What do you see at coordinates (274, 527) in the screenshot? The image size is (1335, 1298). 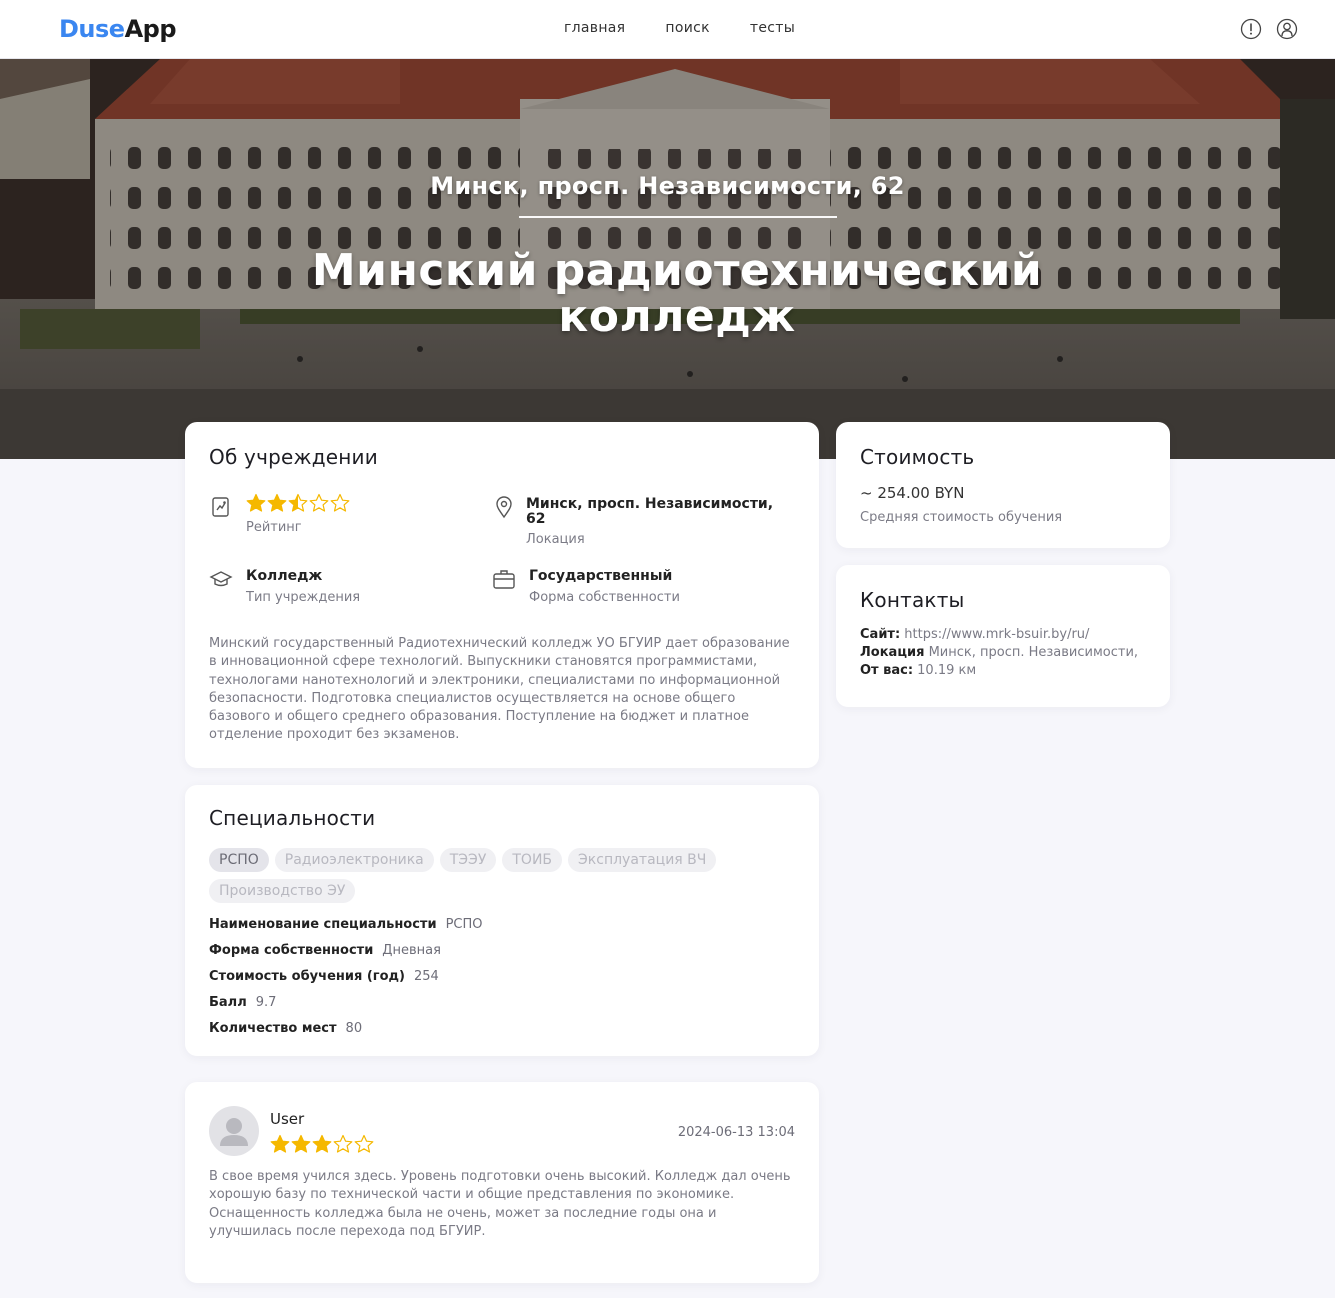 I see `rating-label: Рейтинг` at bounding box center [274, 527].